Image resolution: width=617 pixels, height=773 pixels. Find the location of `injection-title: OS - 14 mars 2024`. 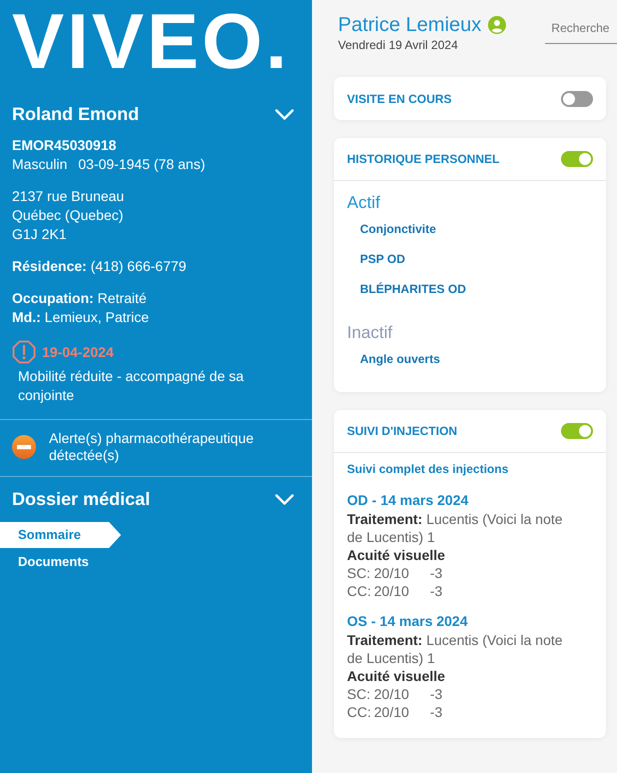

injection-title: OS - 14 mars 2024 is located at coordinates (408, 621).